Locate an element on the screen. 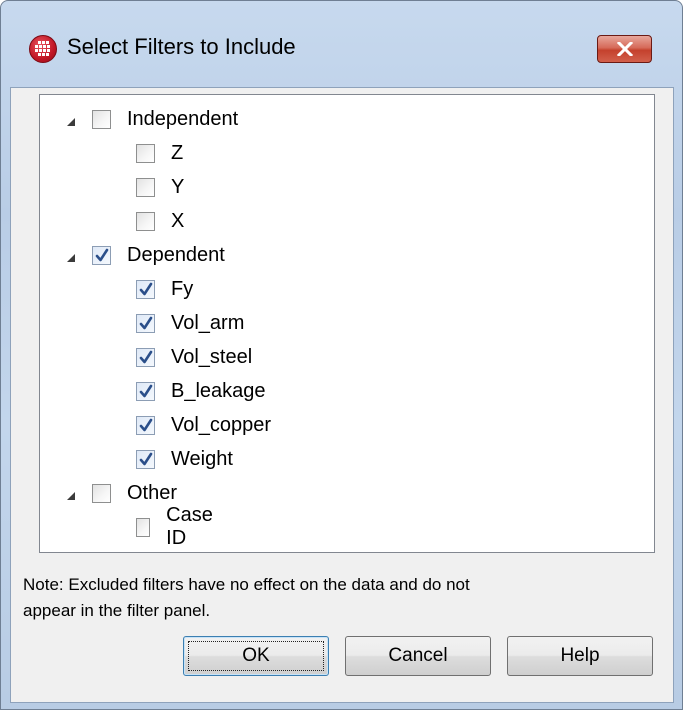 This screenshot has width=683, height=710. cancel-label: Cancel is located at coordinates (418, 655).